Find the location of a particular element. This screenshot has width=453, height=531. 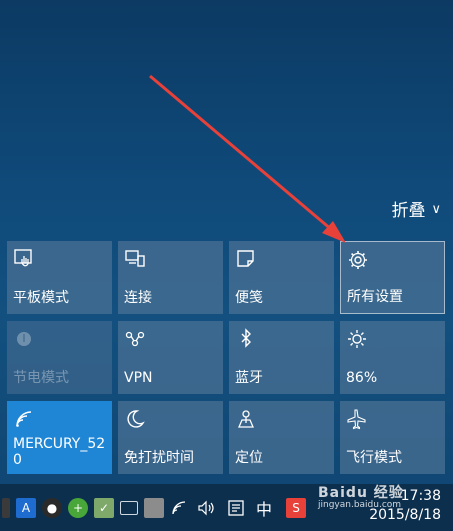

bluetooth-icon is located at coordinates (246, 338).